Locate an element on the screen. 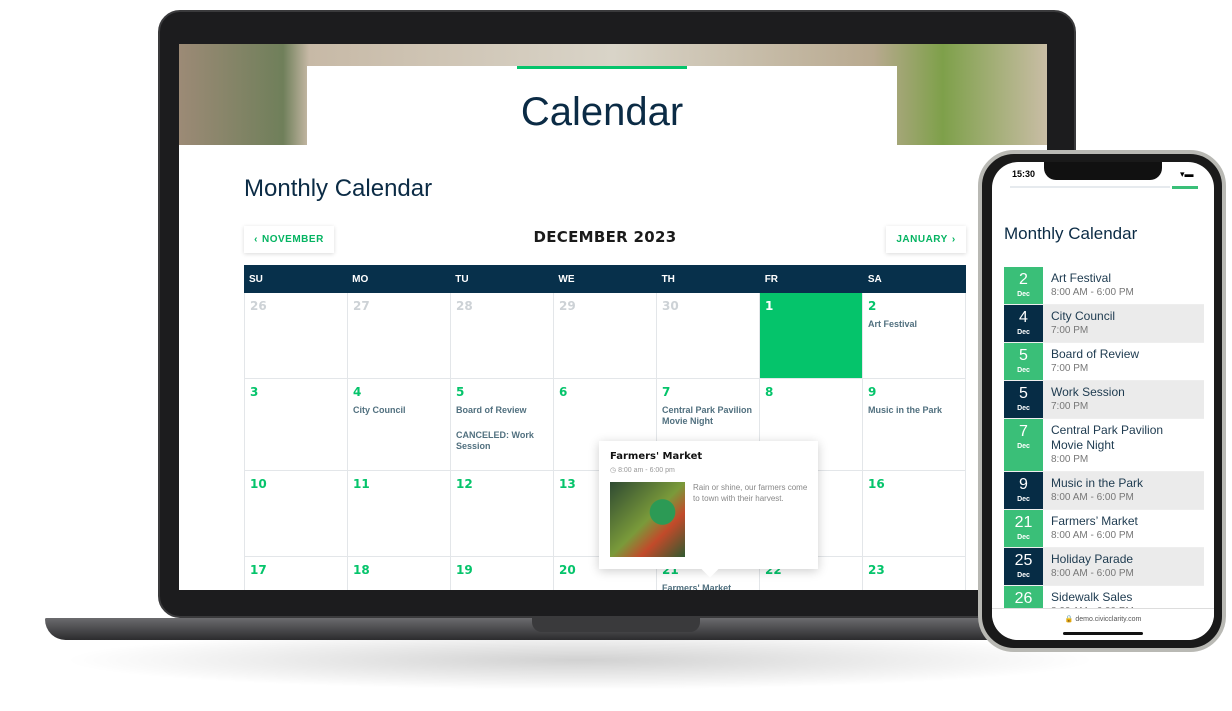  day-number: 3 is located at coordinates (254, 392).